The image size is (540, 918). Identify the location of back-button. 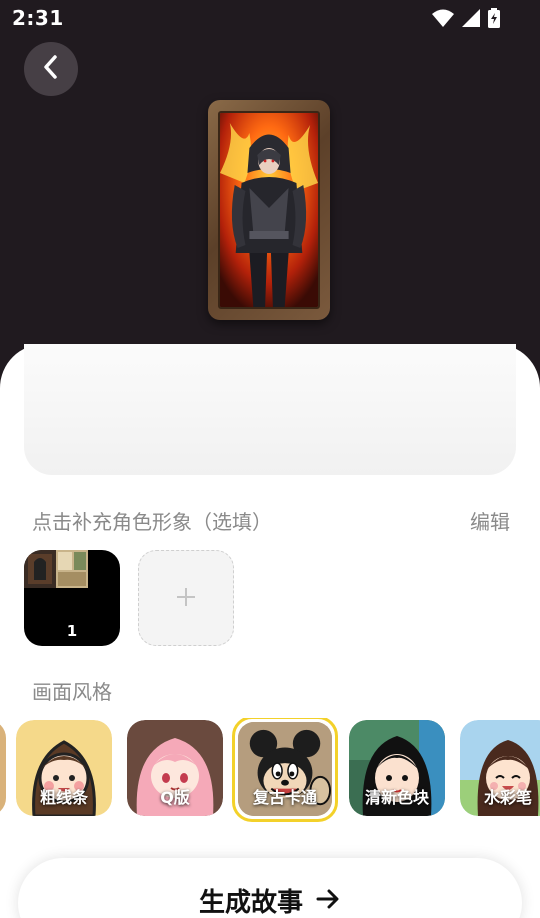
(51, 69).